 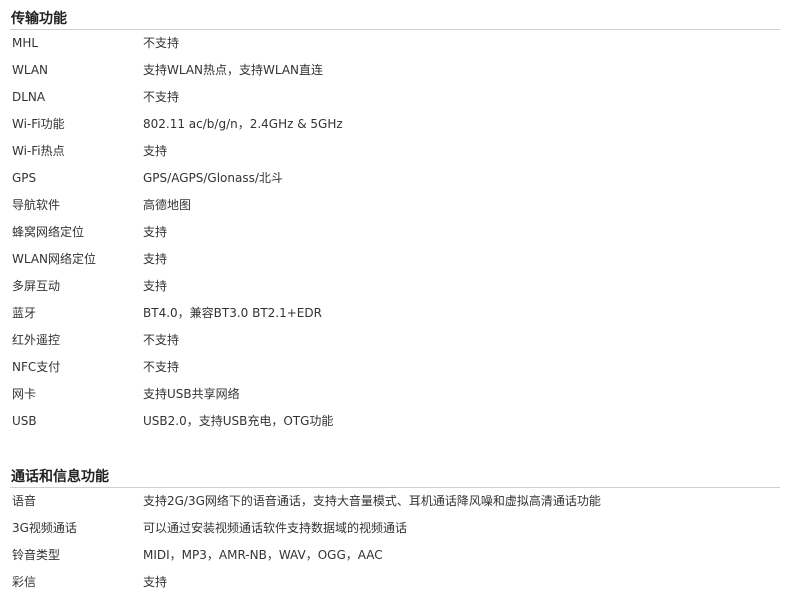 What do you see at coordinates (238, 421) in the screenshot?
I see `spec-value: USB2.0，支持USB充电，OTG功能` at bounding box center [238, 421].